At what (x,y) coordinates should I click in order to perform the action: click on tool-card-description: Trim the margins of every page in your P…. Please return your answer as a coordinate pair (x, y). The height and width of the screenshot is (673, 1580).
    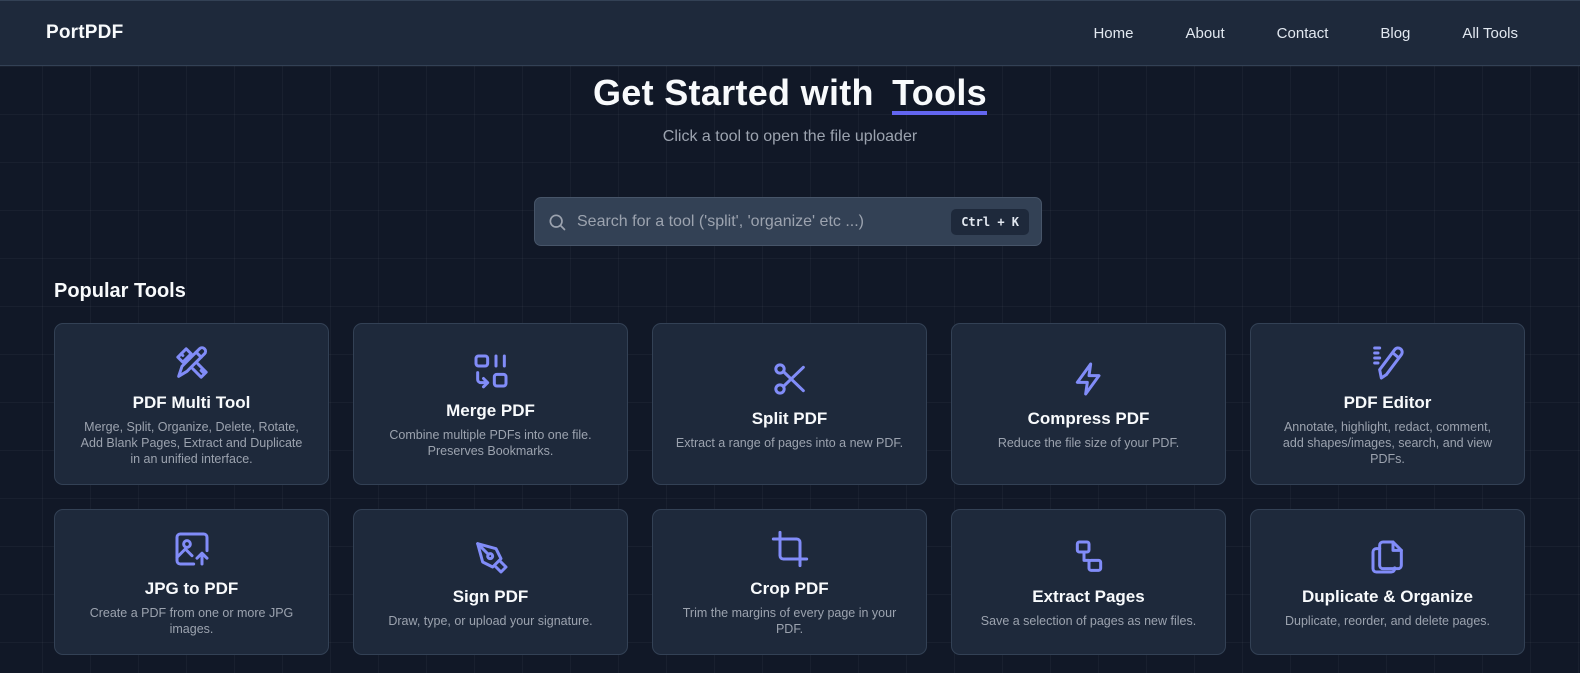
    Looking at the image, I should click on (789, 621).